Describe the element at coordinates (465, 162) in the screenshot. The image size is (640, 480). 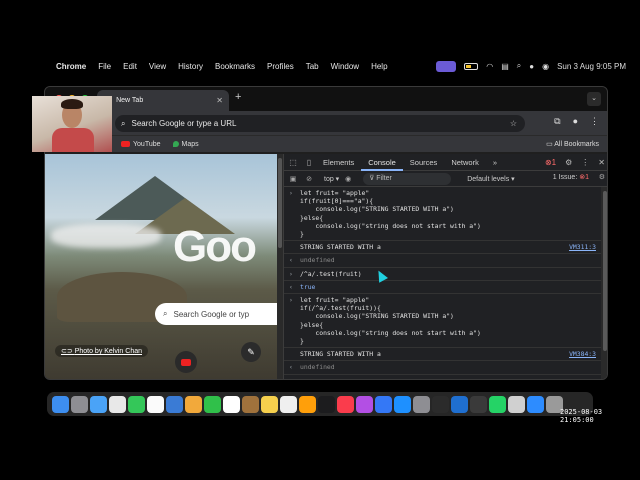
I see `tab-network: Network` at that location.